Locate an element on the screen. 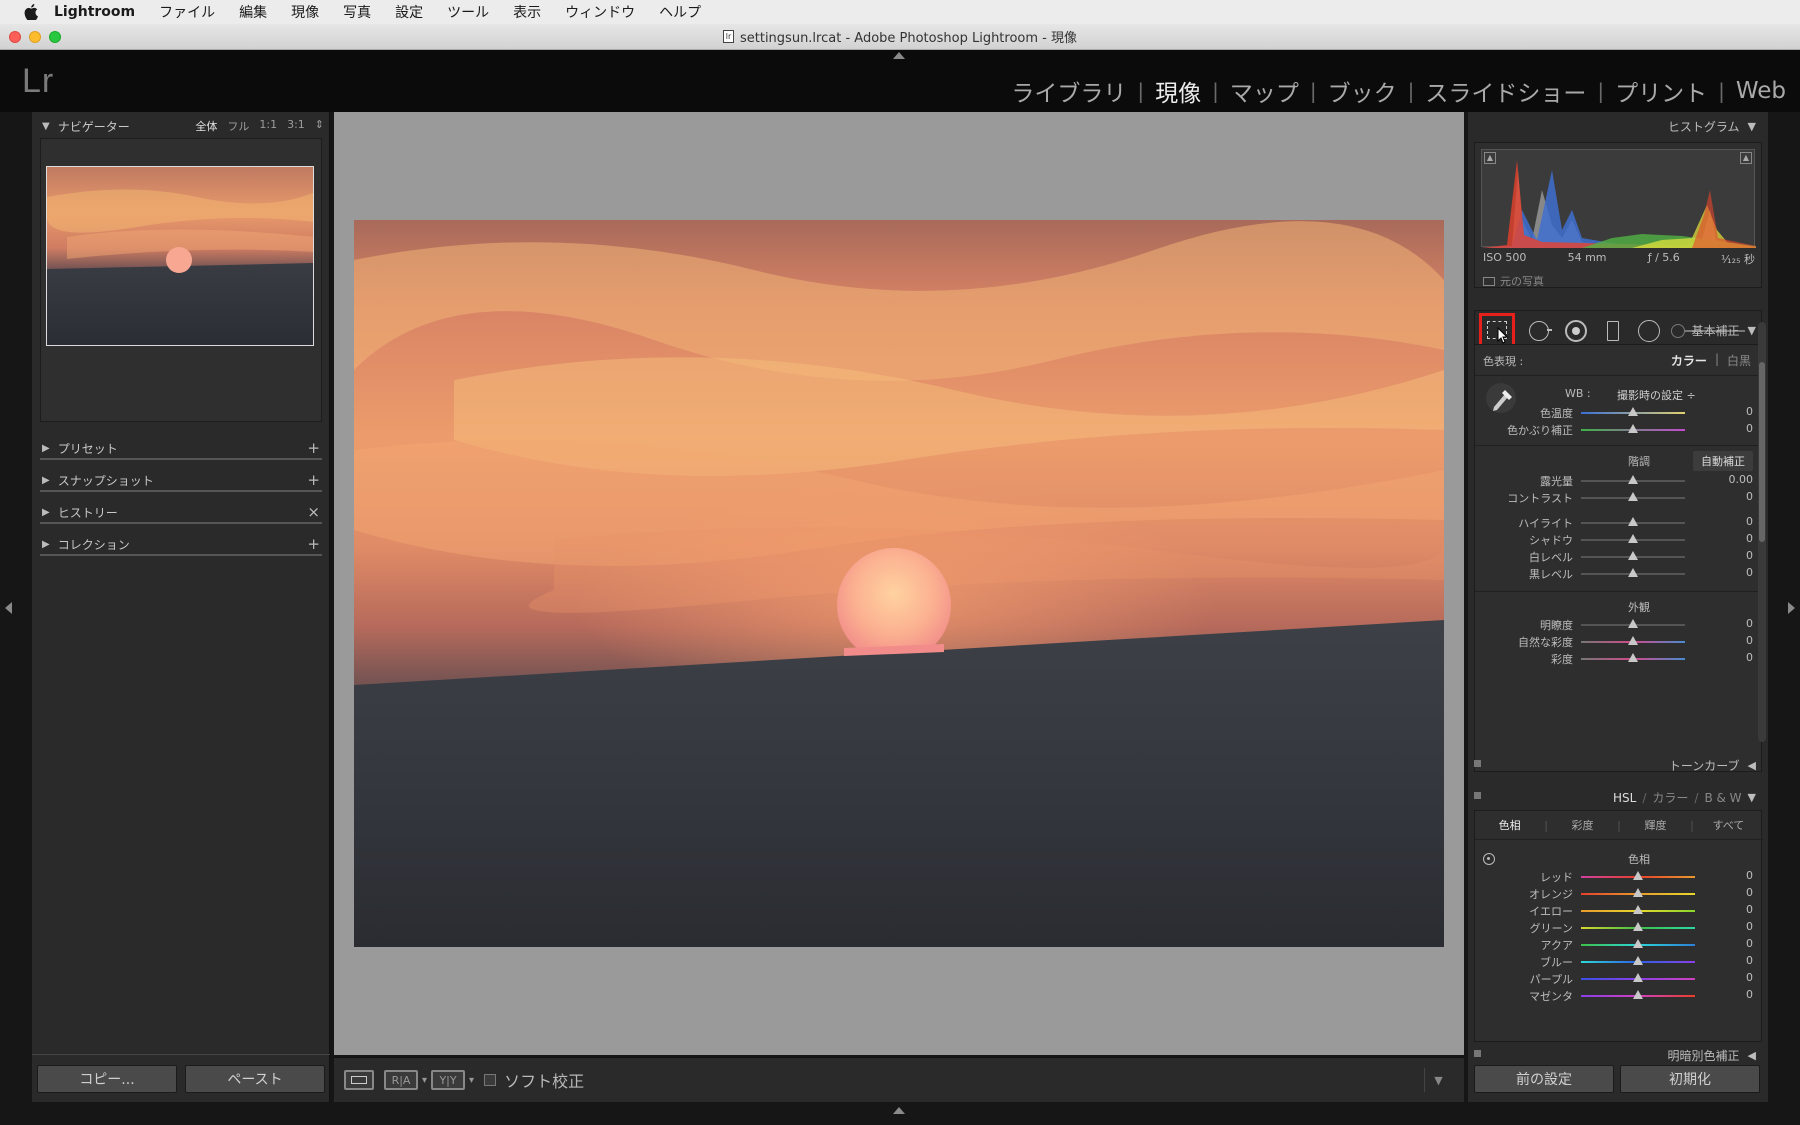 The width and height of the screenshot is (1800, 1125). add-preset-icon: + is located at coordinates (313, 448).